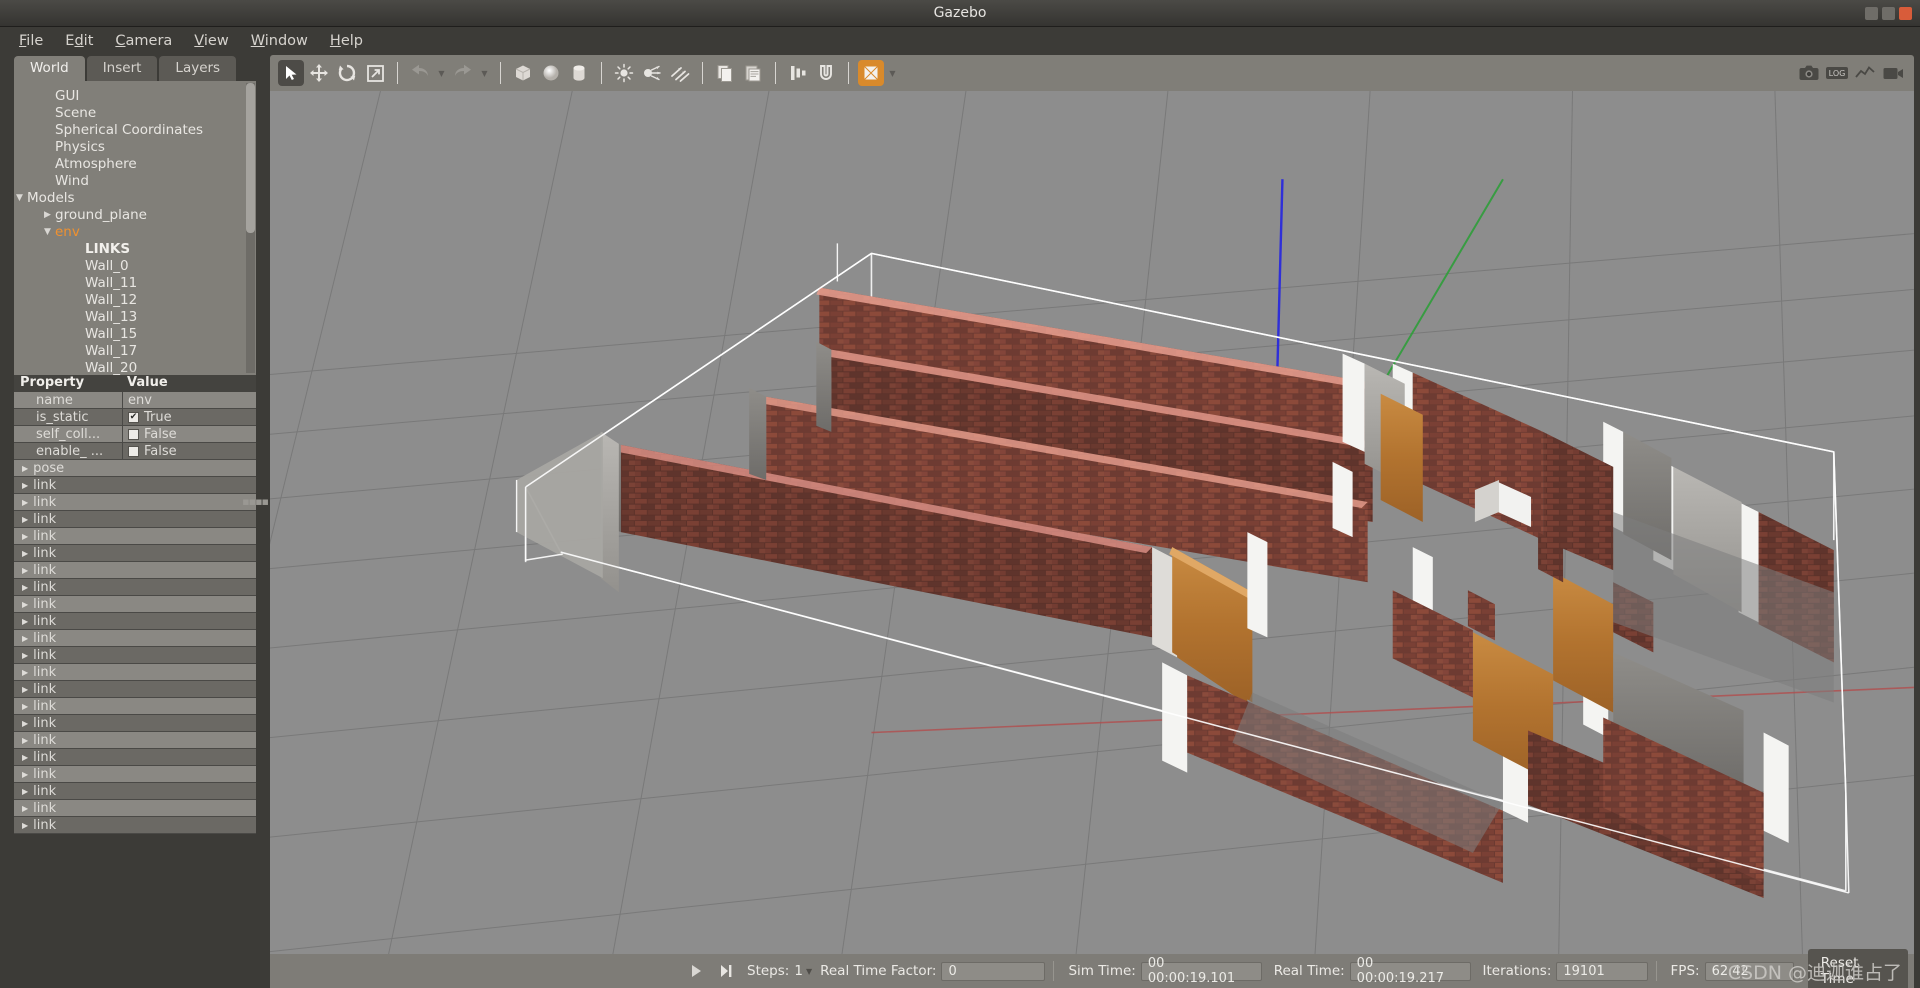 Image resolution: width=1920 pixels, height=988 pixels. I want to click on minimize-button, so click(1871, 13).